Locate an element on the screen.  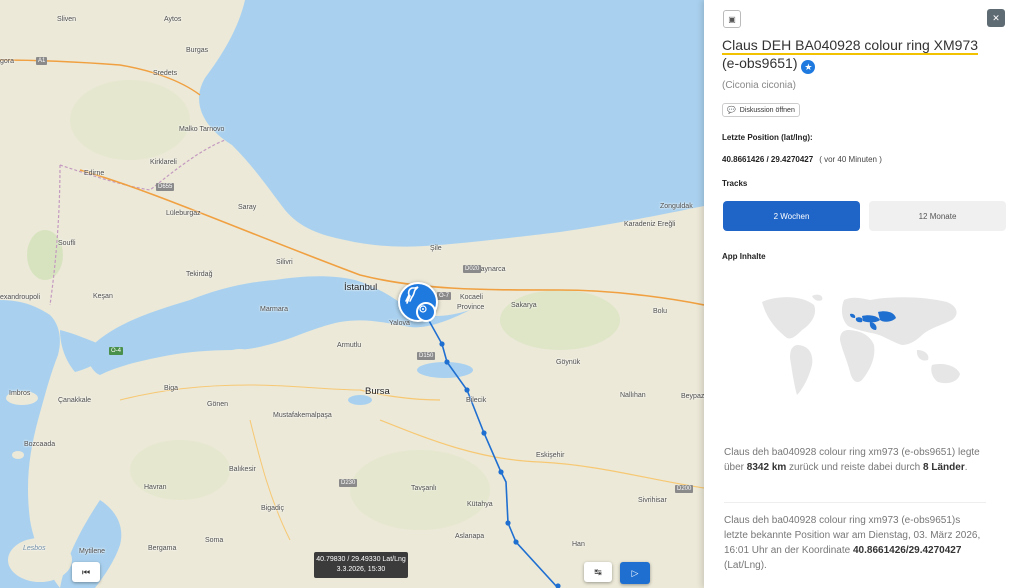
species-name: (Ciconia ciconia) is located at coordinates (759, 85).